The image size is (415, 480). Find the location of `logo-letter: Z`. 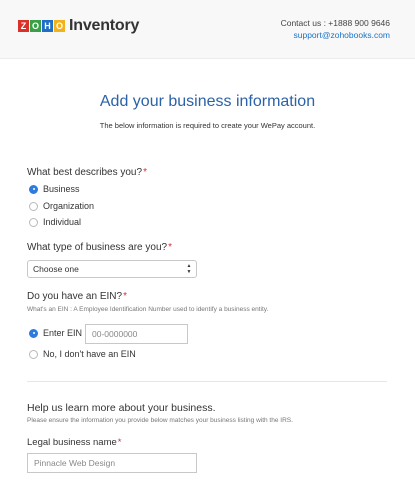

logo-letter: Z is located at coordinates (23, 26).